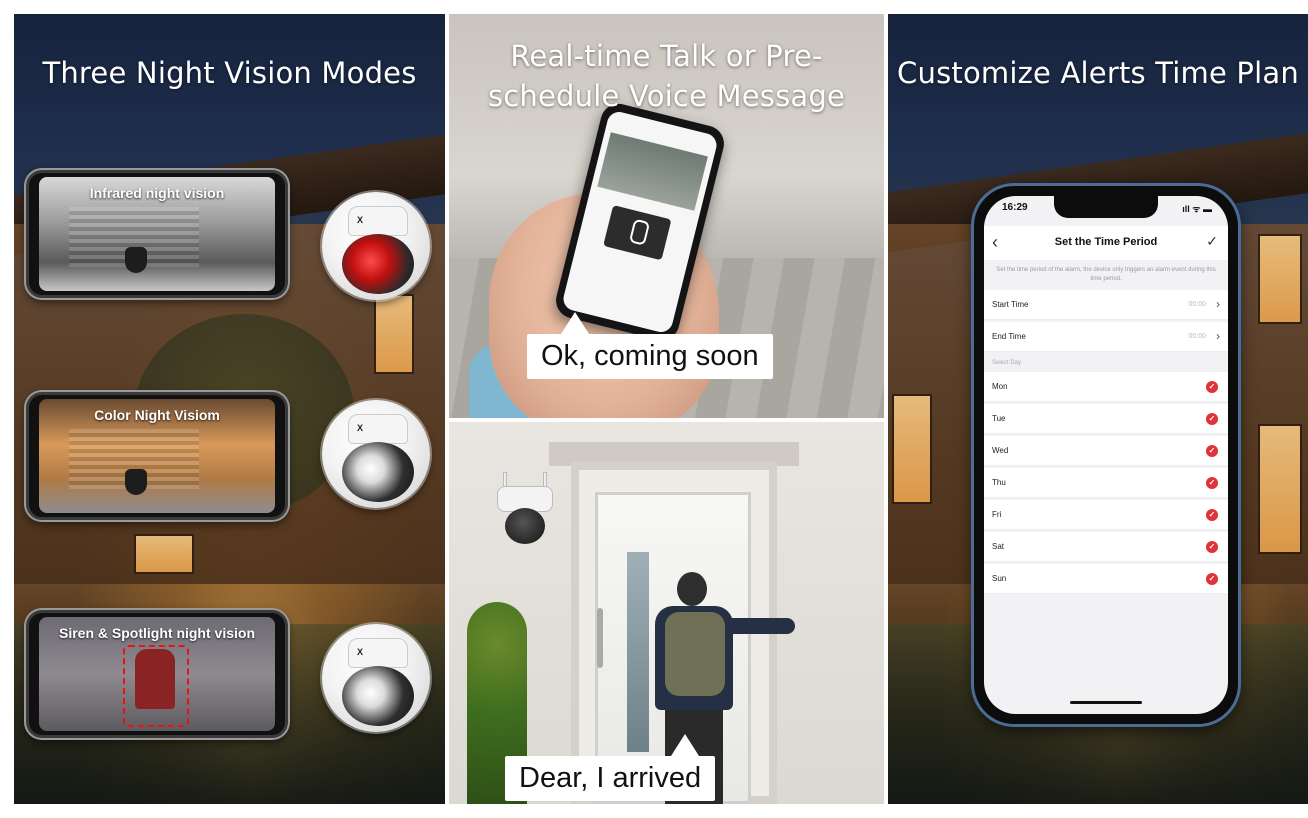  I want to click on panel-title: Customize Alerts Time Plan, so click(1098, 73).